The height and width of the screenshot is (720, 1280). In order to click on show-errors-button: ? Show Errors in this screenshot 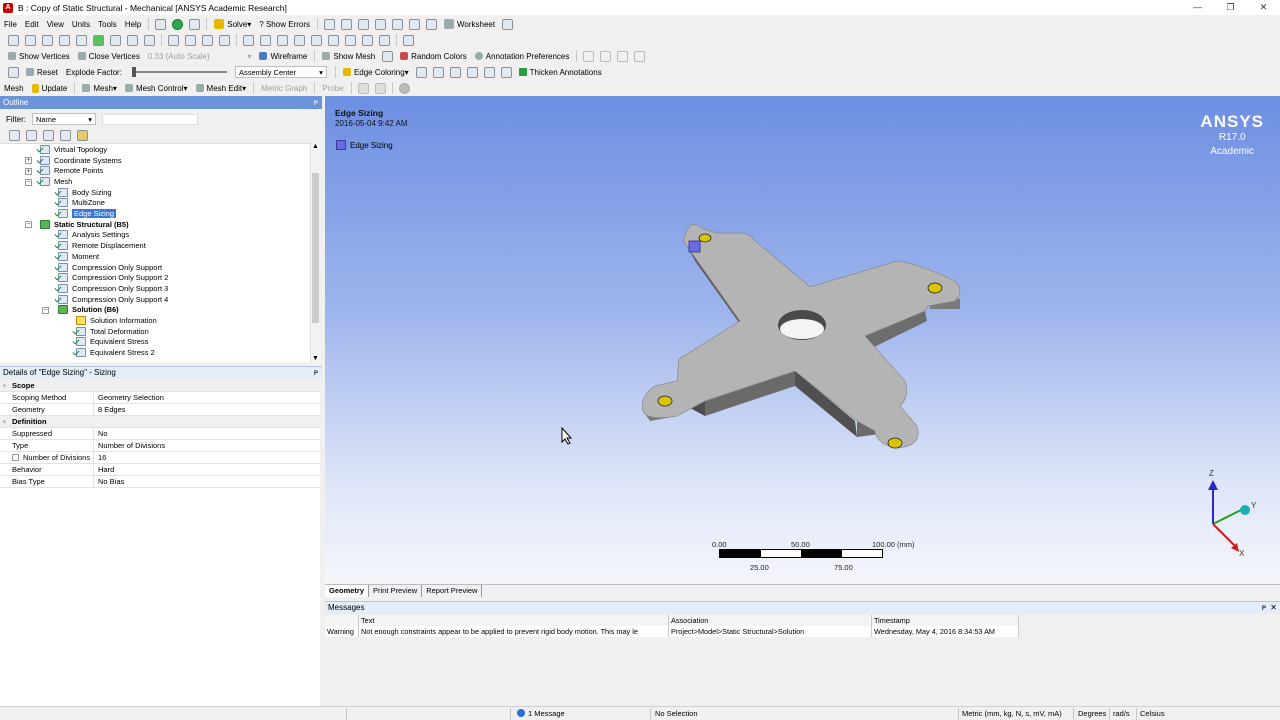, I will do `click(284, 24)`.